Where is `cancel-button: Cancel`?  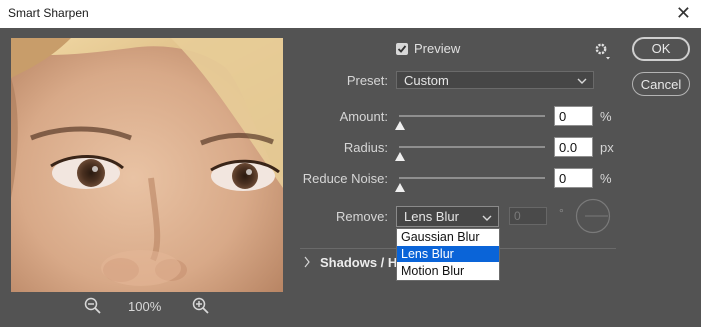 cancel-button: Cancel is located at coordinates (661, 84).